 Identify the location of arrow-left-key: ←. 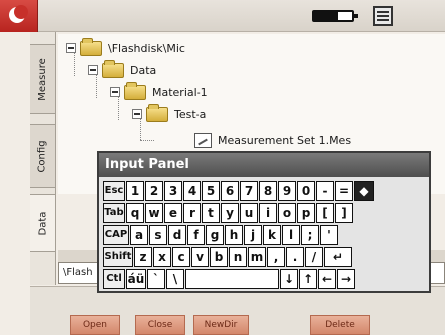
(327, 279).